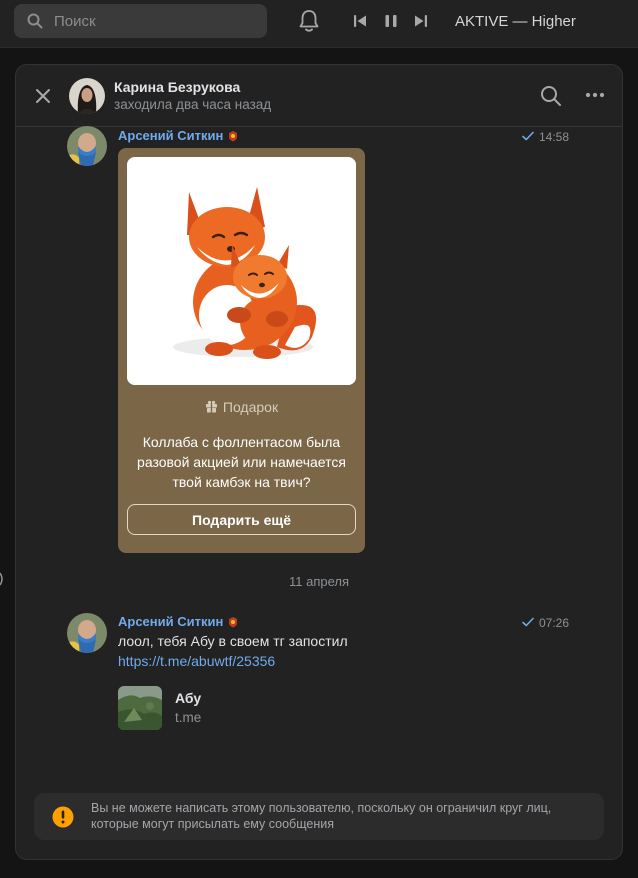 This screenshot has width=638, height=878. Describe the element at coordinates (554, 623) in the screenshot. I see `message-time: 07:26` at that location.